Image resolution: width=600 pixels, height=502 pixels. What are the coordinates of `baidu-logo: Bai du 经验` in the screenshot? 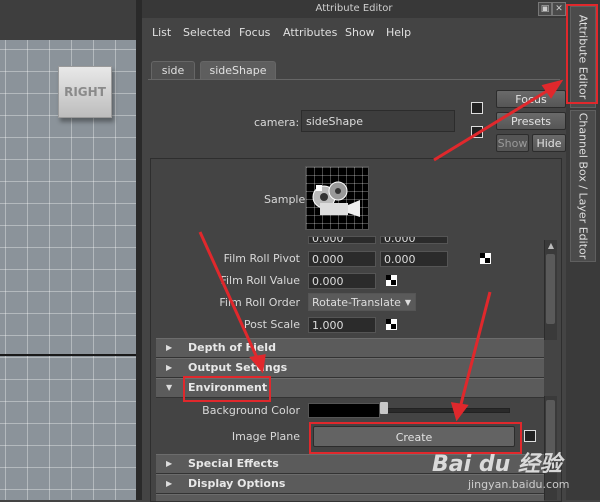 It's located at (497, 464).